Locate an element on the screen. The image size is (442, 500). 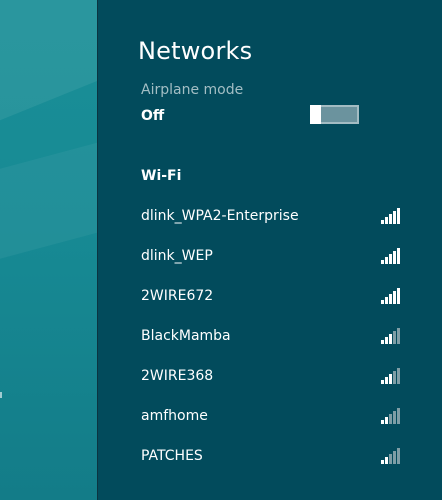
network-item: dlink_WPA2-Enterprise is located at coordinates (270, 220).